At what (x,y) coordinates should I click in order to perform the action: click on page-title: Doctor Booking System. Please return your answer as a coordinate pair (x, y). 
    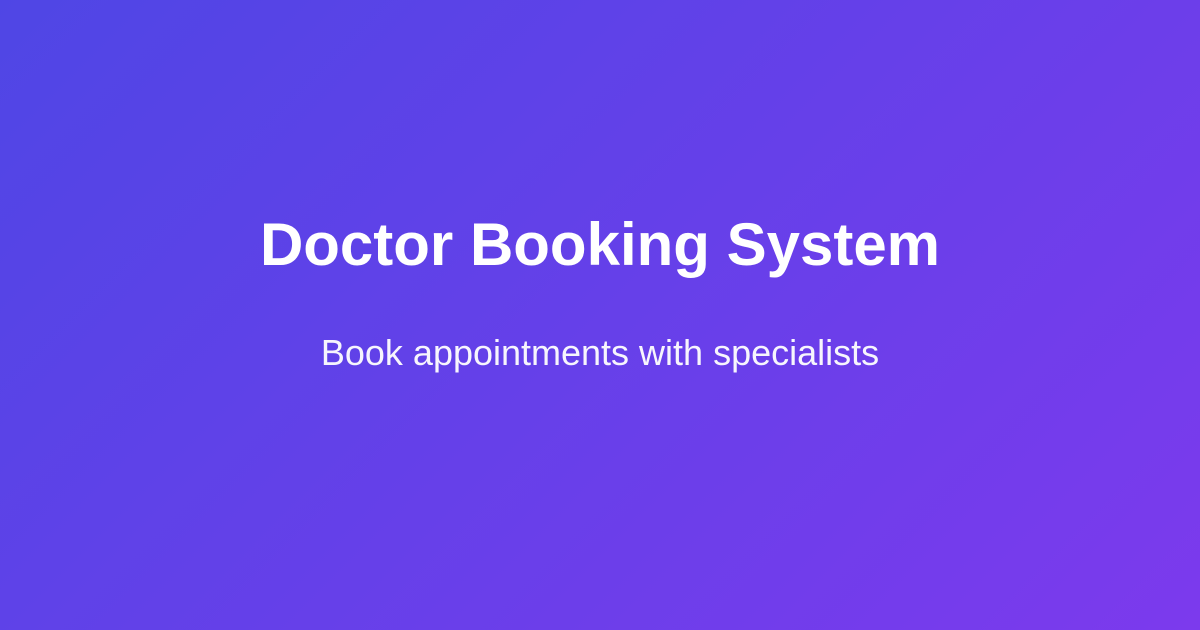
    Looking at the image, I should click on (600, 244).